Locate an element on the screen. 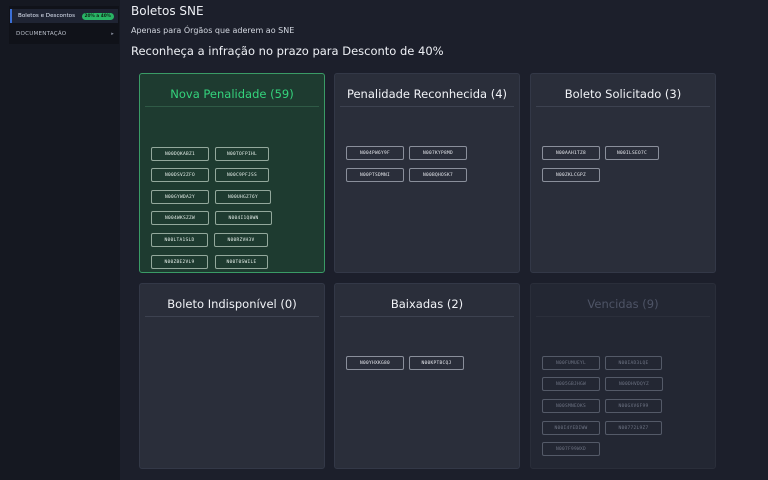  page-subtitle: Apenas para Órgãos que aderem ao SNE is located at coordinates (213, 30).